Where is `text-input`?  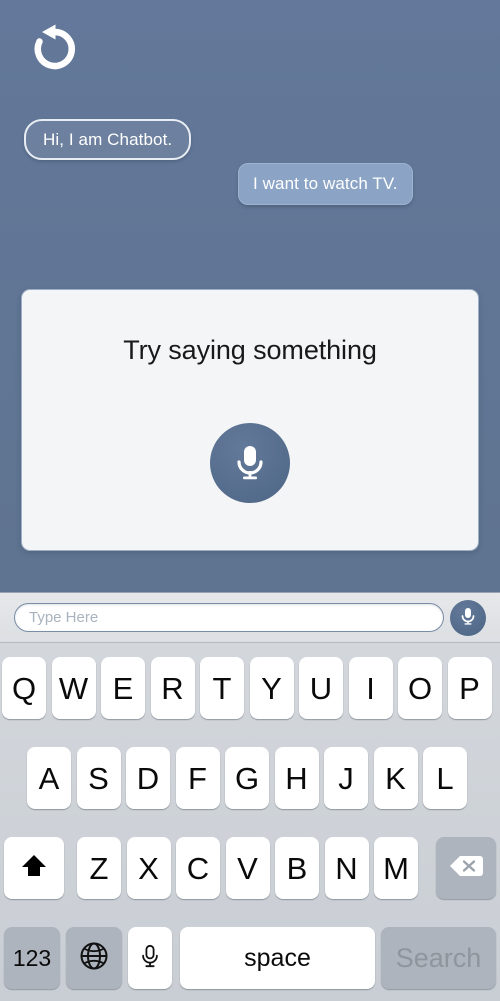
text-input is located at coordinates (229, 617).